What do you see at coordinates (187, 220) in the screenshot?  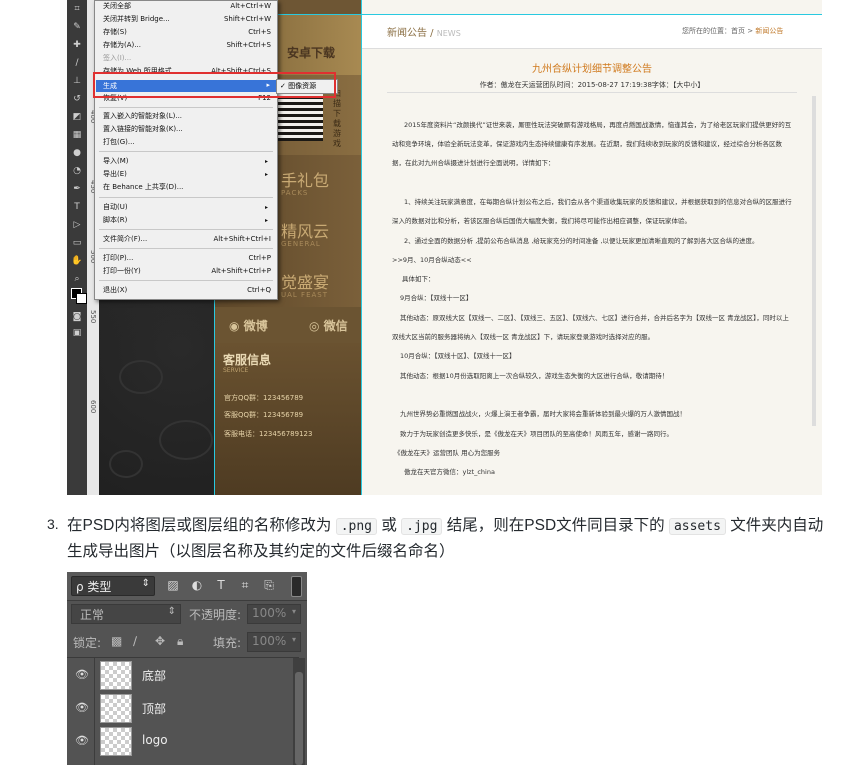 I see `menu-item-scripts: 脚本(R) ▸` at bounding box center [187, 220].